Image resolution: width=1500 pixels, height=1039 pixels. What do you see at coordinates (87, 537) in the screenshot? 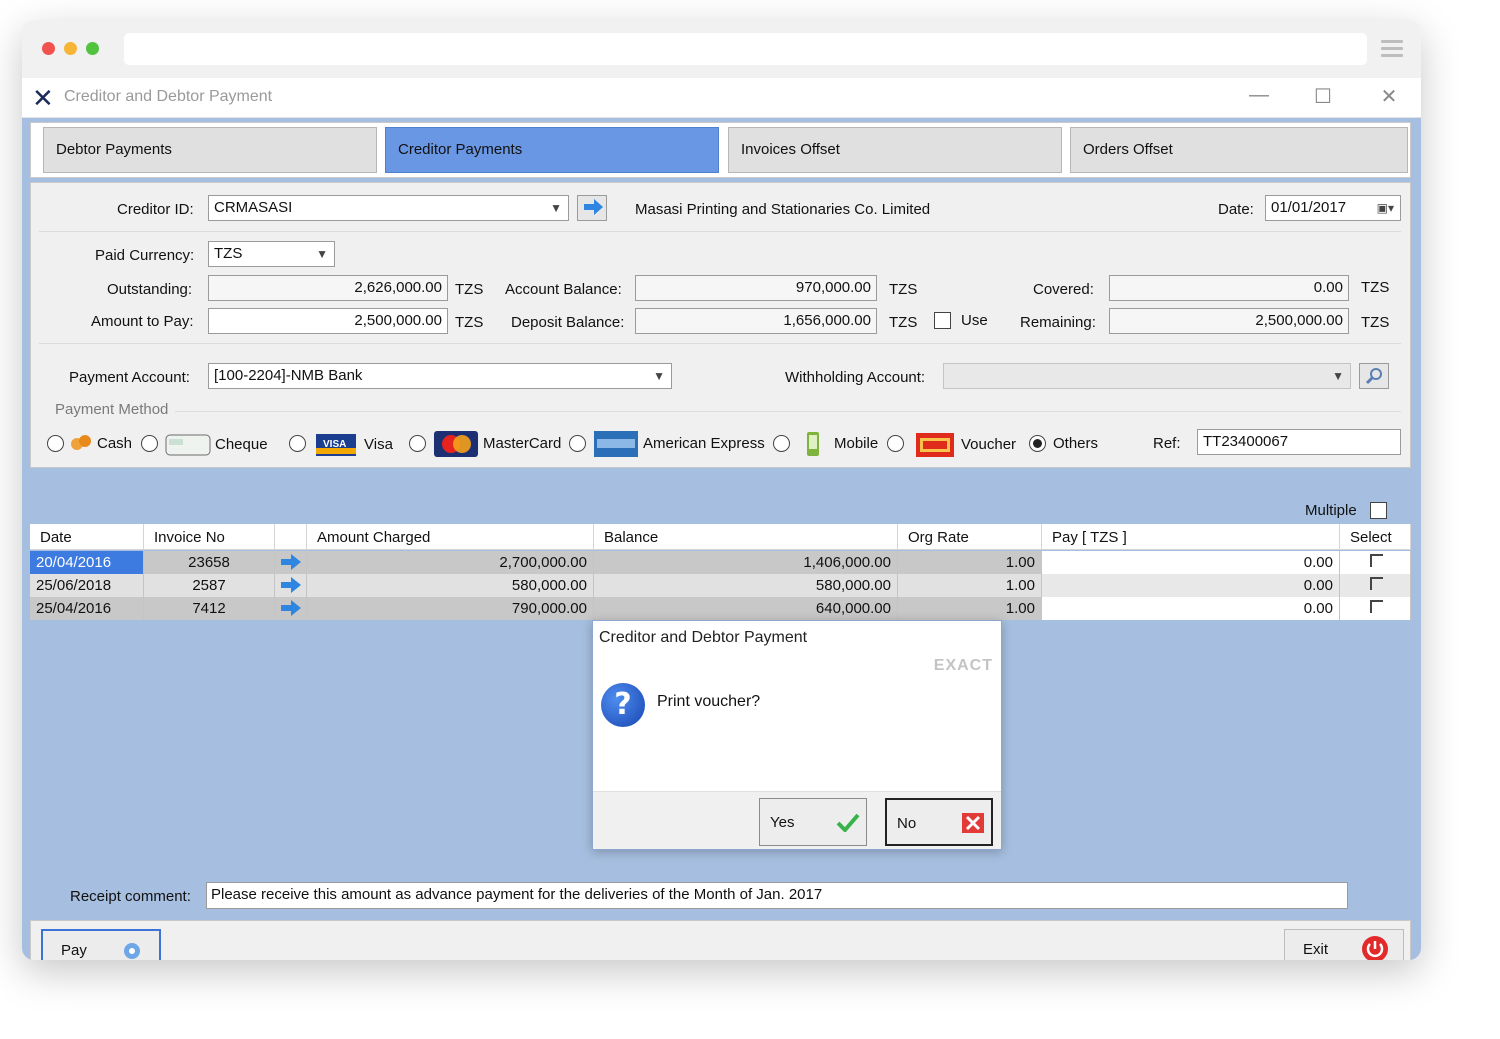
I see `column-header-date: Date` at bounding box center [87, 537].